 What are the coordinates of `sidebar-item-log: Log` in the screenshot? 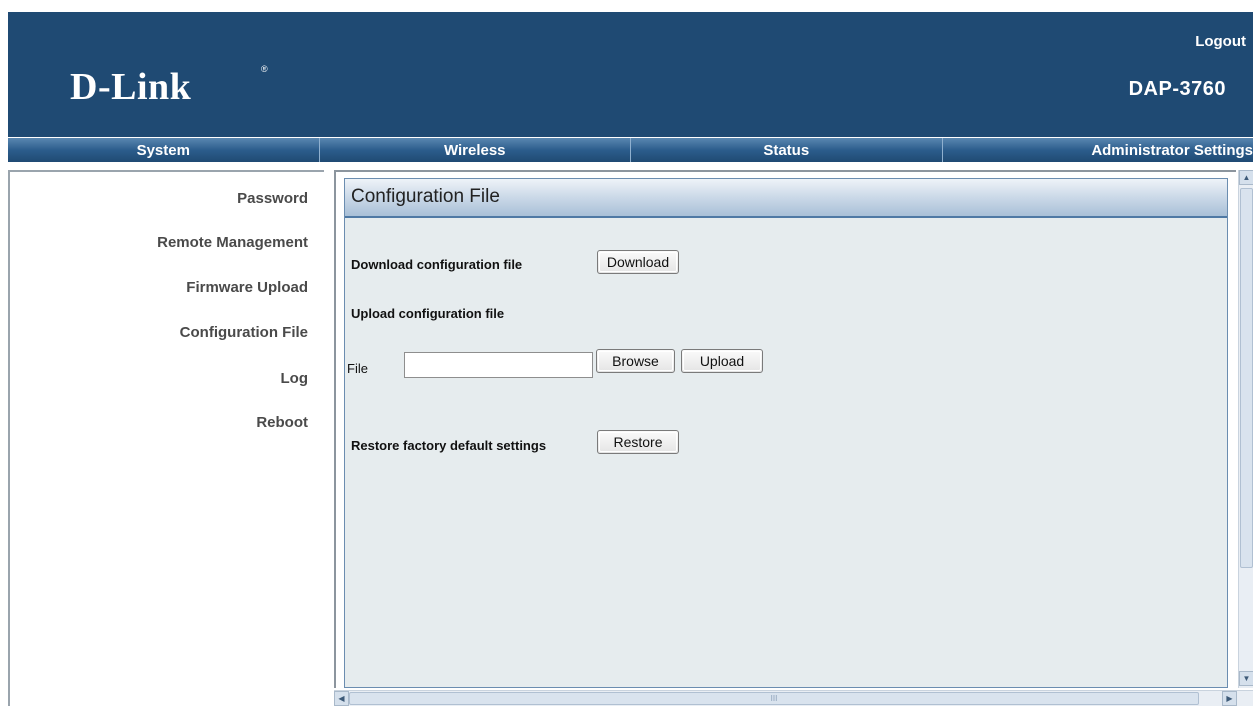 It's located at (295, 378).